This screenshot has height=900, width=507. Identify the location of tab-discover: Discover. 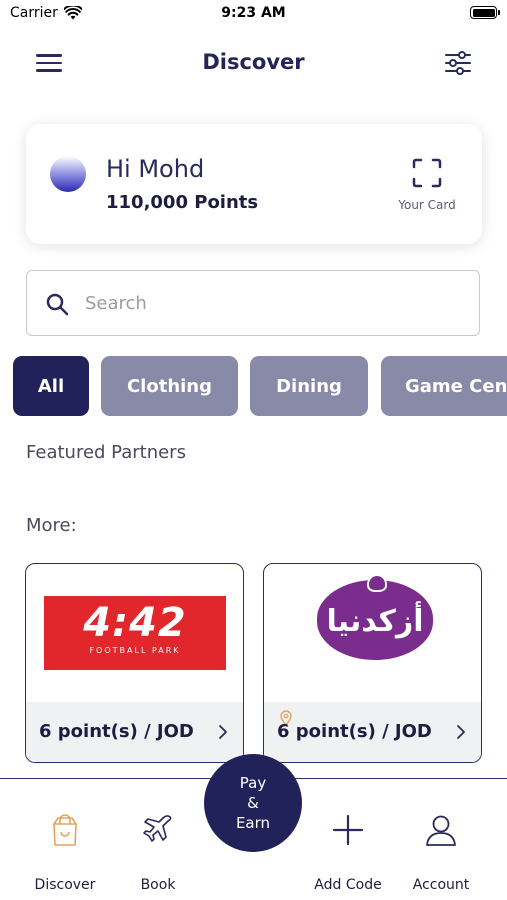
(65, 839).